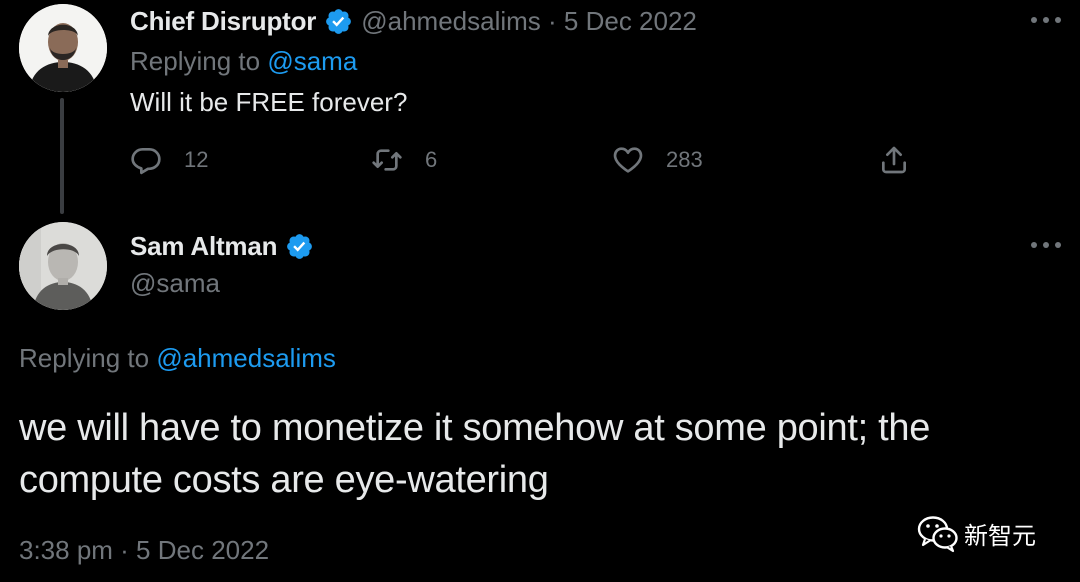 The width and height of the screenshot is (1080, 582). What do you see at coordinates (431, 159) in the screenshot?
I see `retweet-count: 6` at bounding box center [431, 159].